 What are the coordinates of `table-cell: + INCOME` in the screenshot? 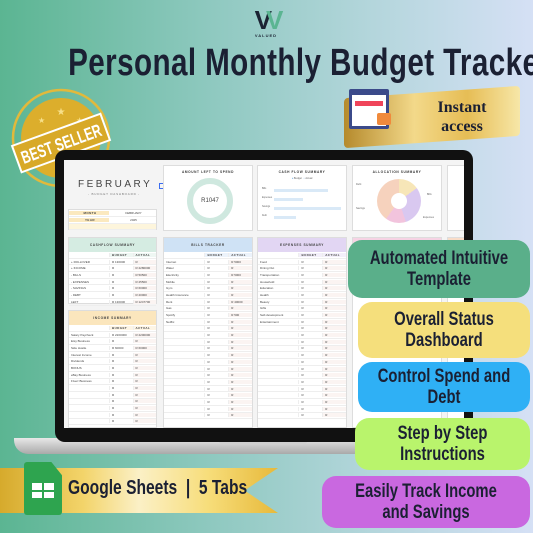 It's located at (89, 268).